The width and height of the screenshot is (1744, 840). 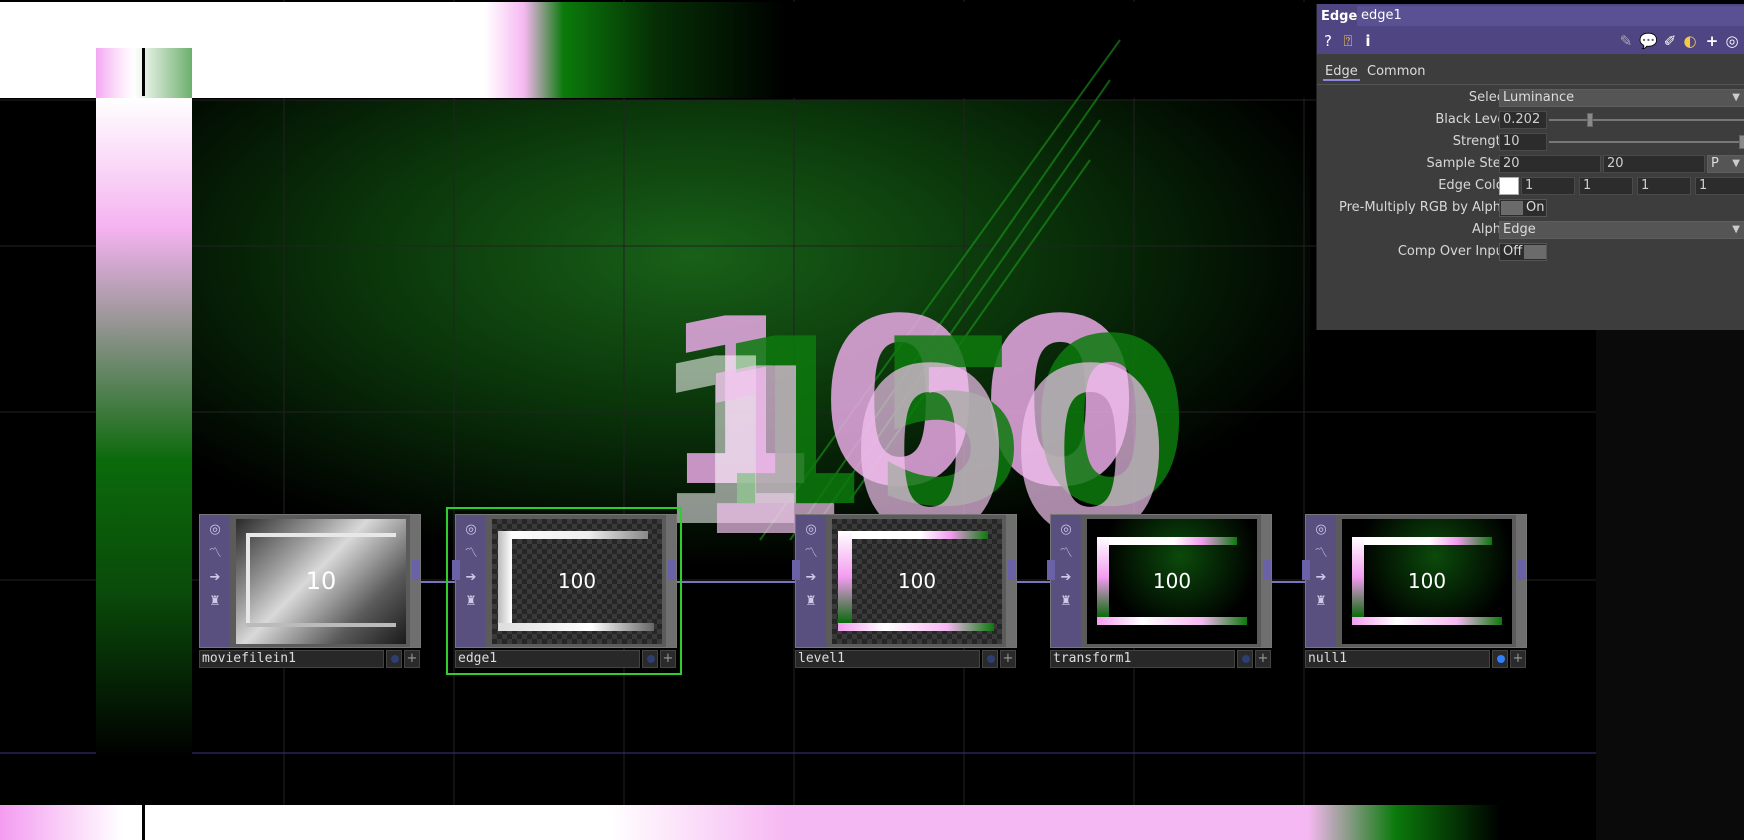 I want to click on wire-transform1-null1, so click(x=1287, y=582).